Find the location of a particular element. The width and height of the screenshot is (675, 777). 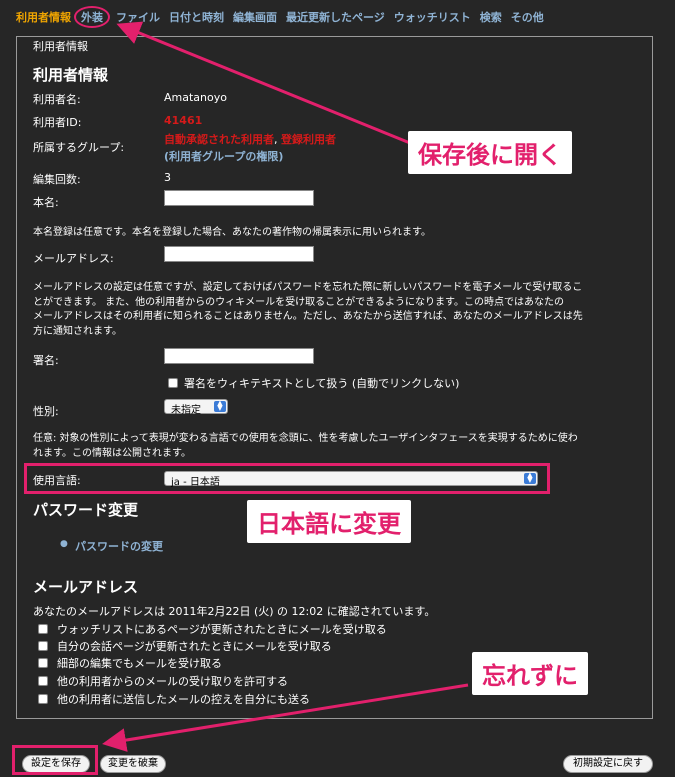

arrow-to-save-button is located at coordinates (285, 717).